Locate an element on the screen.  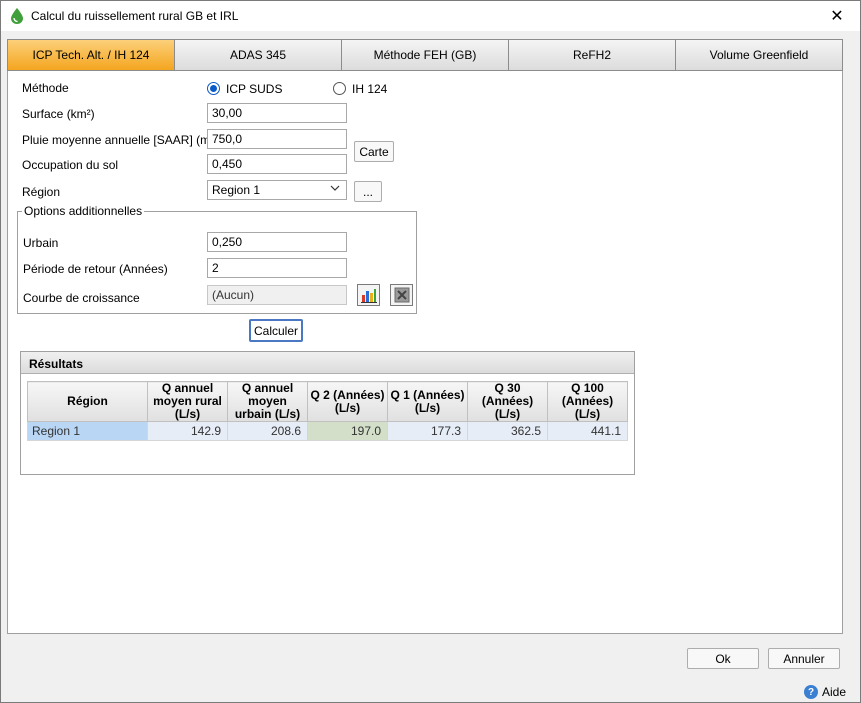
methode-label: Méthode is located at coordinates (45, 88).